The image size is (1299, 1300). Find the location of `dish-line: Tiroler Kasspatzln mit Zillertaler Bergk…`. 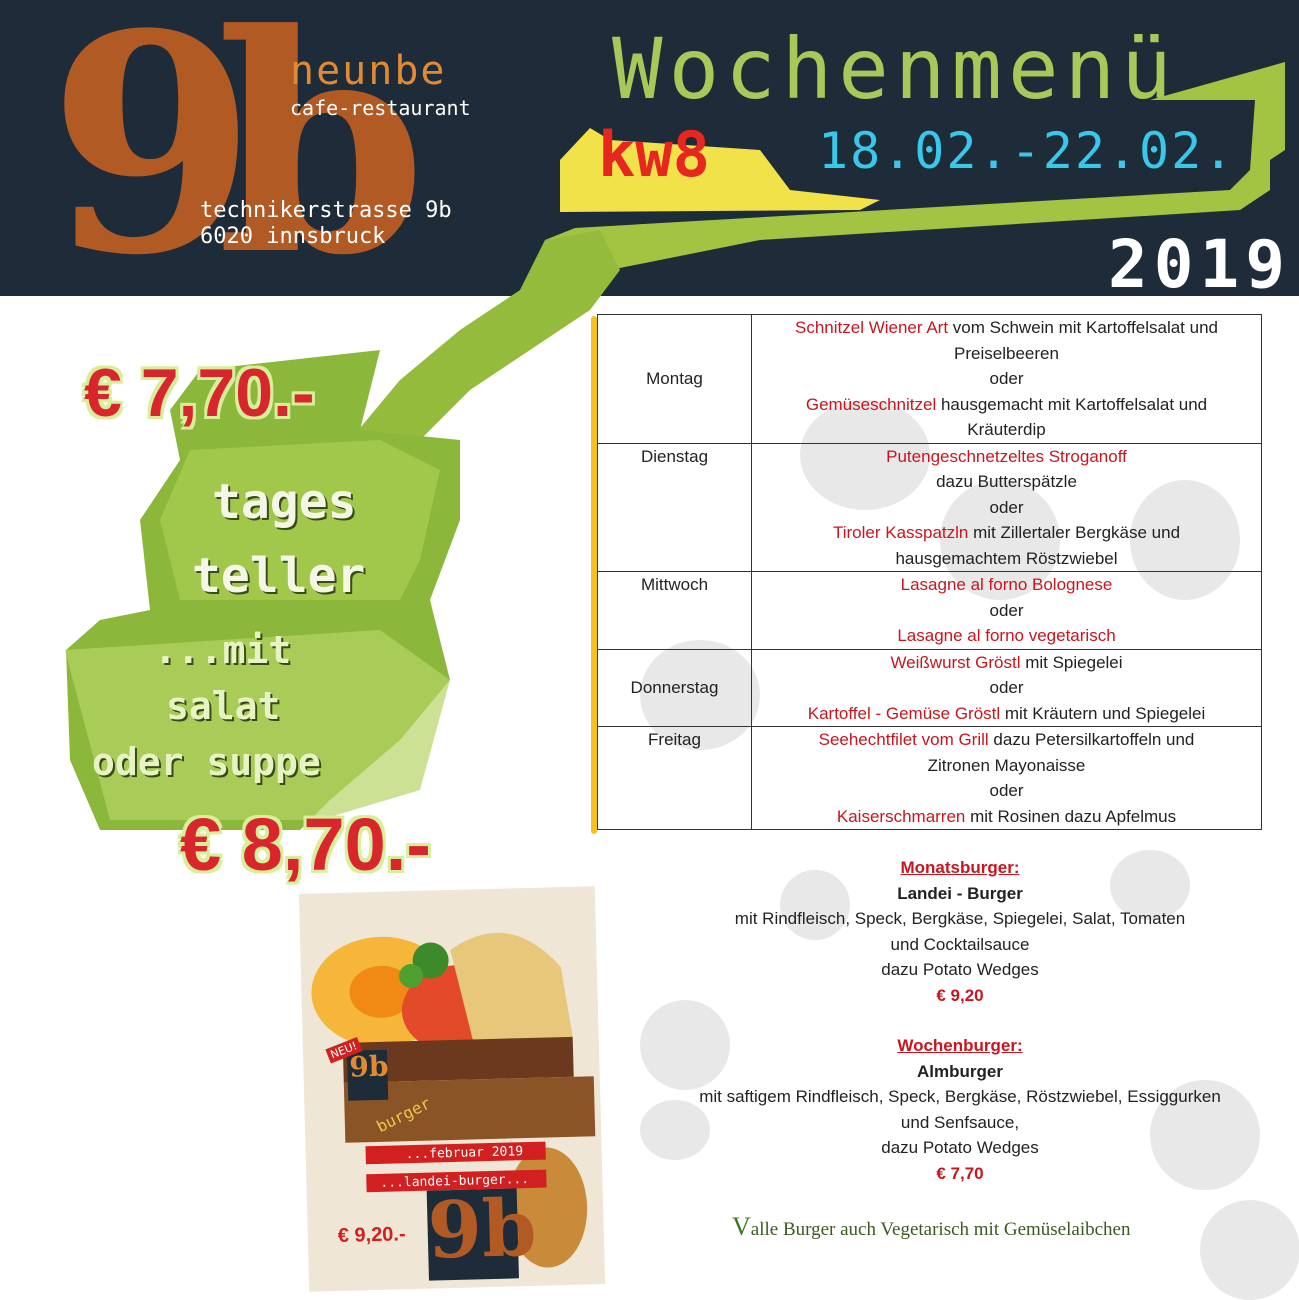

dish-line: Tiroler Kasspatzln mit Zillertaler Bergk… is located at coordinates (1006, 533).